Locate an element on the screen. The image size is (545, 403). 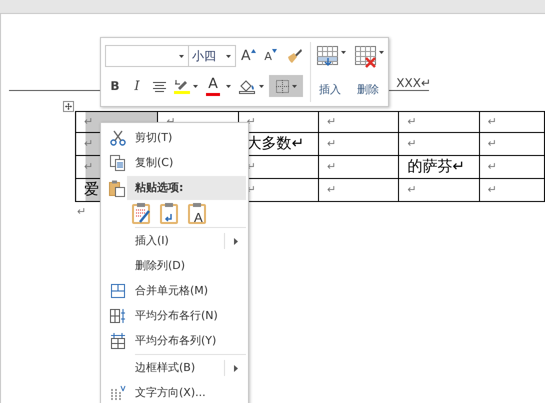
text-direction-icon is located at coordinates (118, 393).